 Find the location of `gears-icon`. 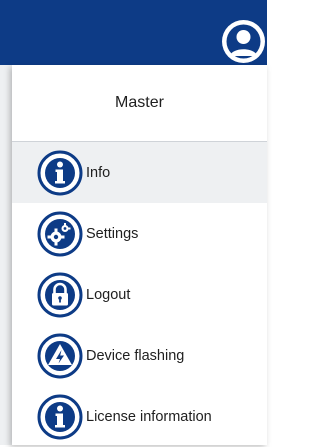

gears-icon is located at coordinates (60, 234).